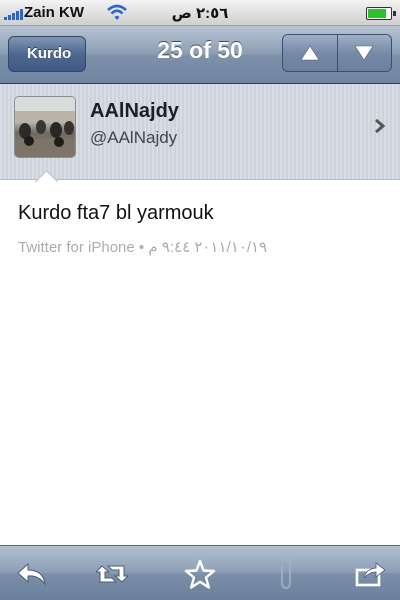  I want to click on battery-icon, so click(381, 13).